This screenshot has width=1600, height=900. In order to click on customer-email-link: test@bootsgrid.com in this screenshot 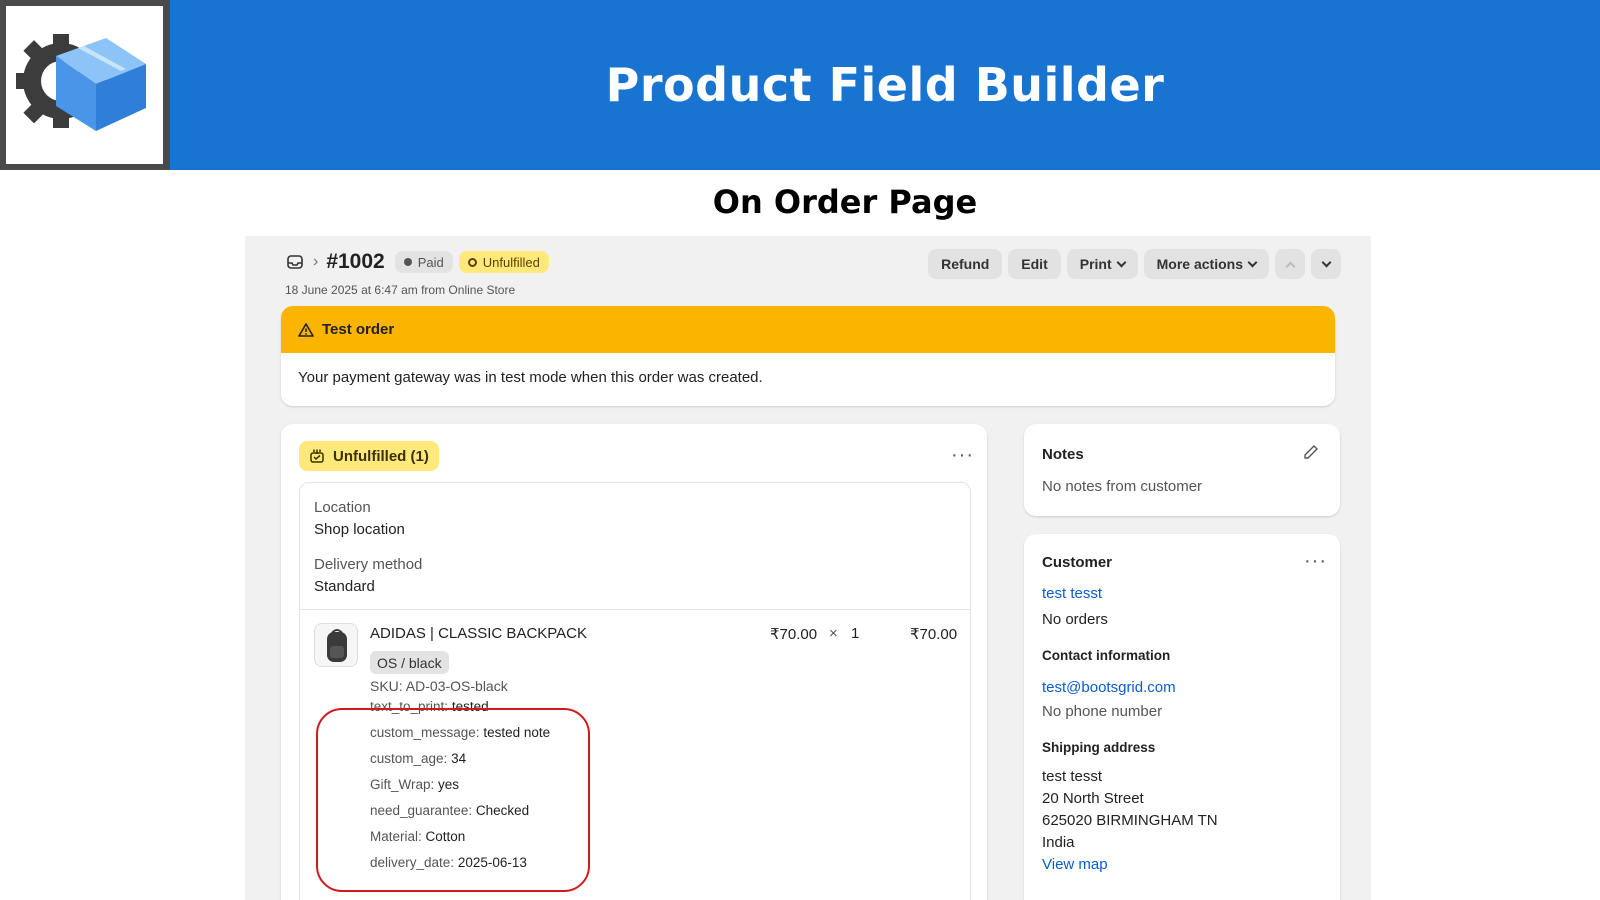, I will do `click(1109, 687)`.